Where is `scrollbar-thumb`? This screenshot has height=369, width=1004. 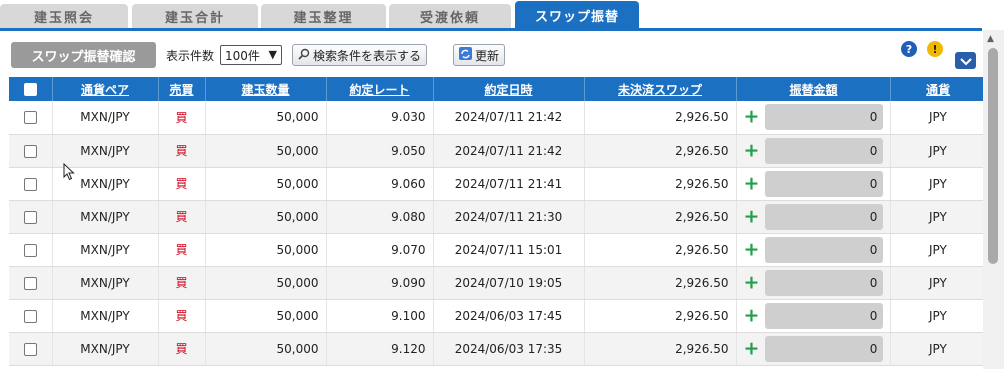 scrollbar-thumb is located at coordinates (993, 156).